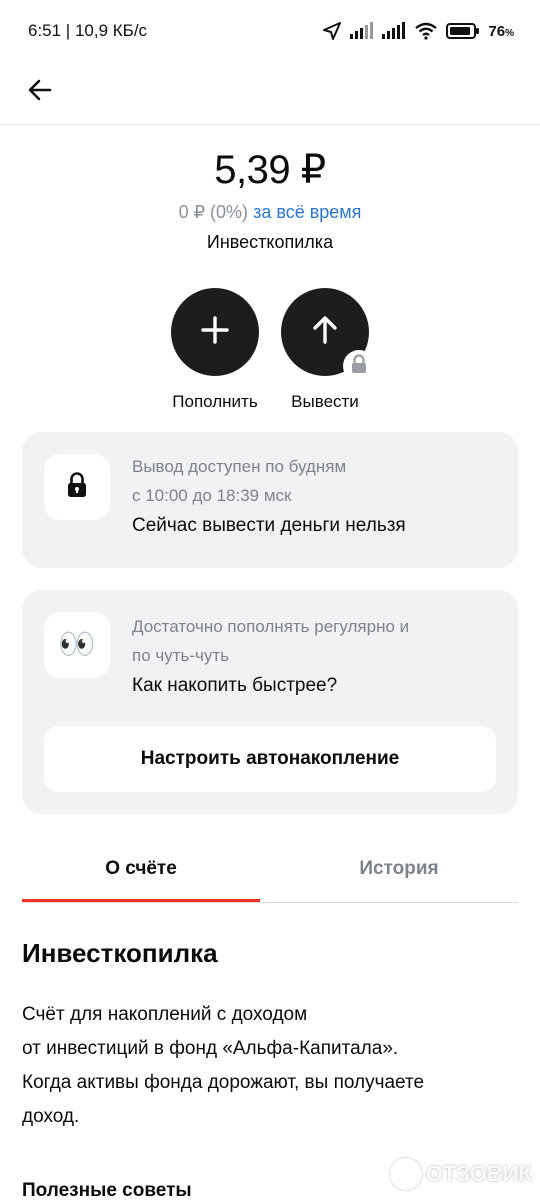 The height and width of the screenshot is (1202, 540). Describe the element at coordinates (270, 870) in the screenshot. I see `tabs: О счёте История` at that location.